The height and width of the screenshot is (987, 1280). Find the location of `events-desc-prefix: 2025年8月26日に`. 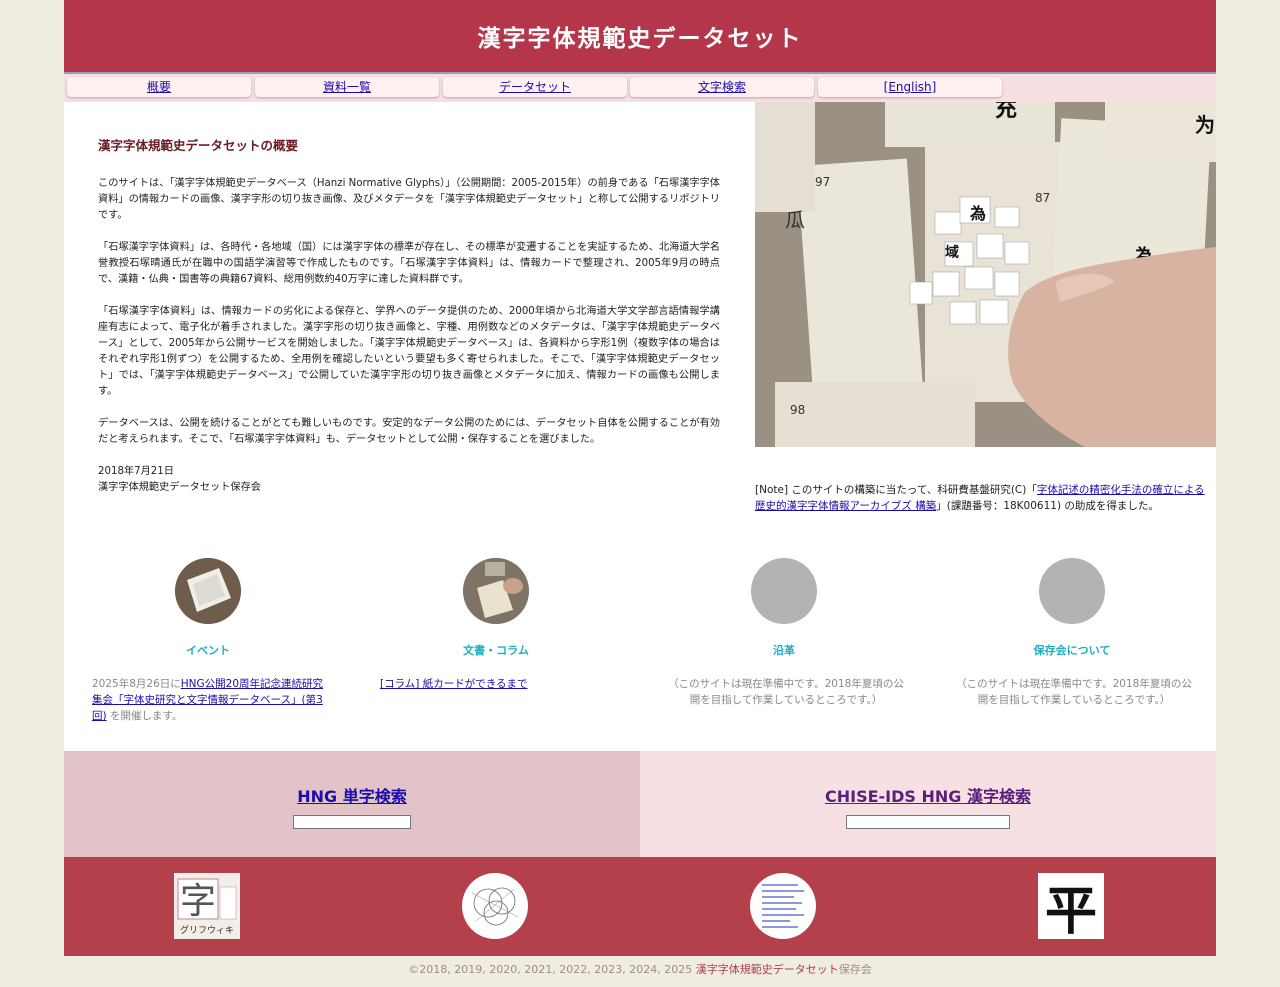

events-desc-prefix: 2025年8月26日に is located at coordinates (136, 684).